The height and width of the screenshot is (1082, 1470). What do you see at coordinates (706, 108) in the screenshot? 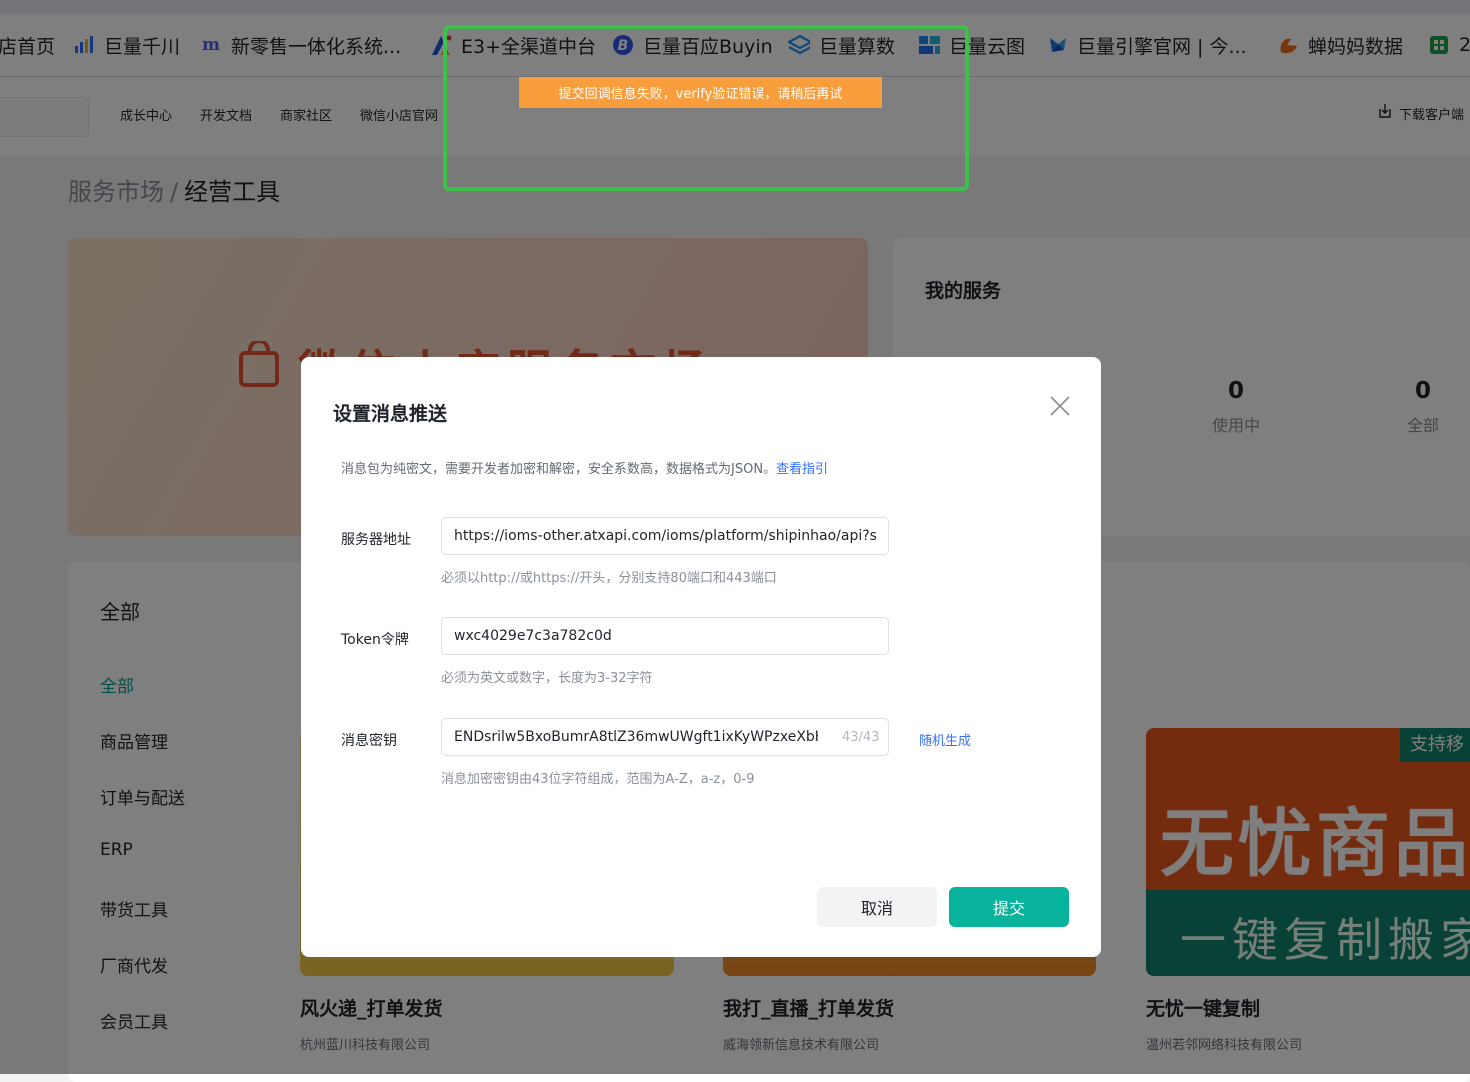
I see `annotation-highlight-box` at bounding box center [706, 108].